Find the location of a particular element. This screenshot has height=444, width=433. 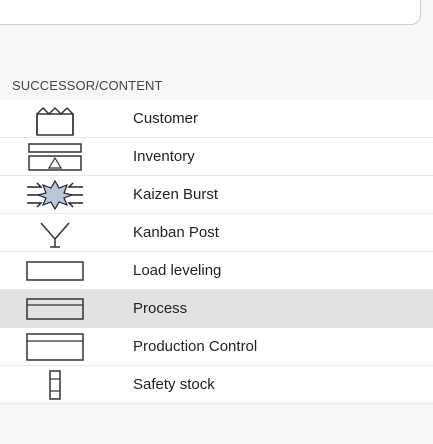

kaizen-burst-icon is located at coordinates (55, 194).